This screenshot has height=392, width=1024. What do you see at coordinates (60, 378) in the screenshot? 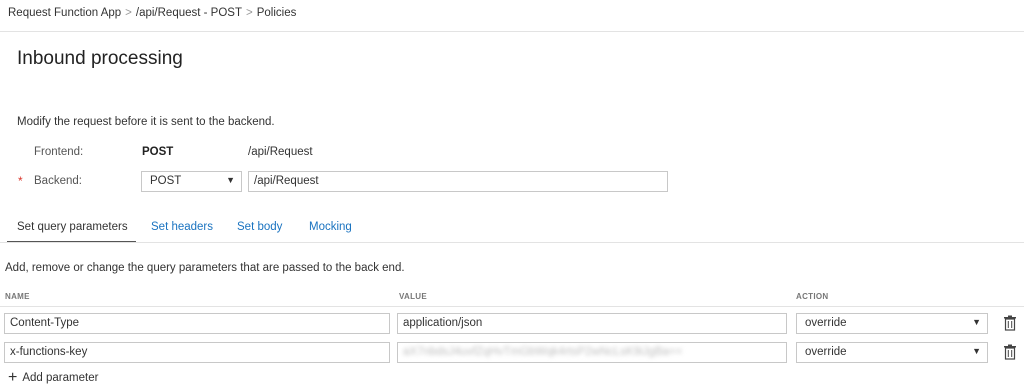
I see `add-parameter-label: Add parameter` at bounding box center [60, 378].